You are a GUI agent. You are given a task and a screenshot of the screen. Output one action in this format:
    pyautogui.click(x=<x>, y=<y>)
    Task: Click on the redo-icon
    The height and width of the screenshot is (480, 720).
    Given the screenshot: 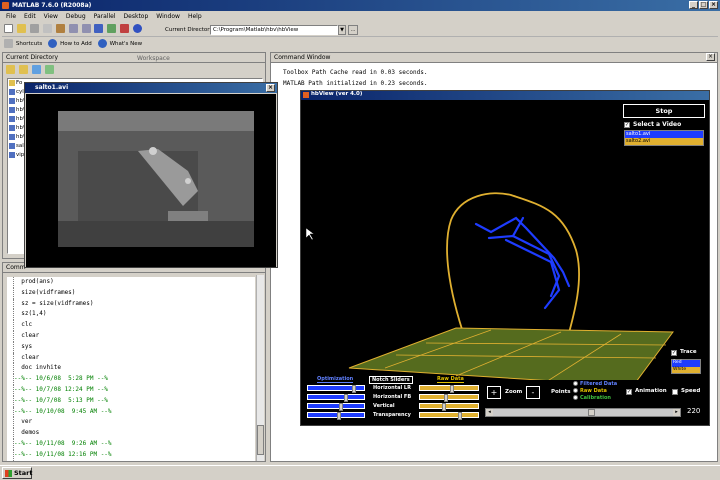 What is the action you would take?
    pyautogui.click(x=86, y=28)
    